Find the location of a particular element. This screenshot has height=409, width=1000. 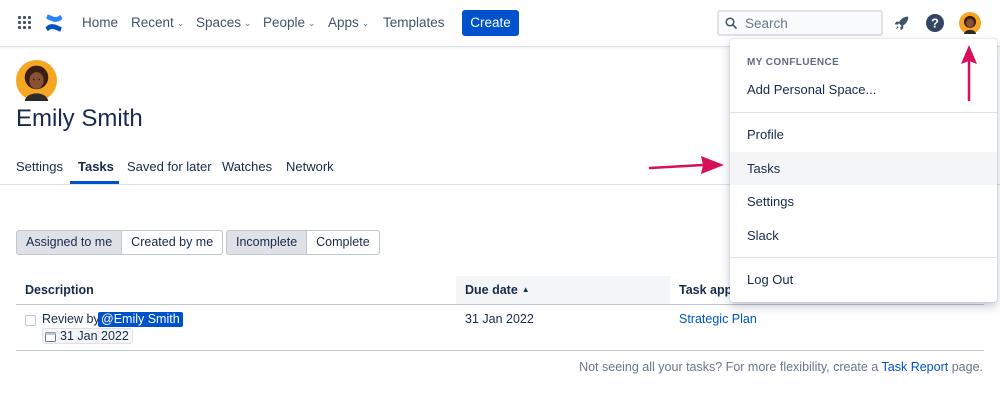

complete-button: Complete is located at coordinates (343, 242).